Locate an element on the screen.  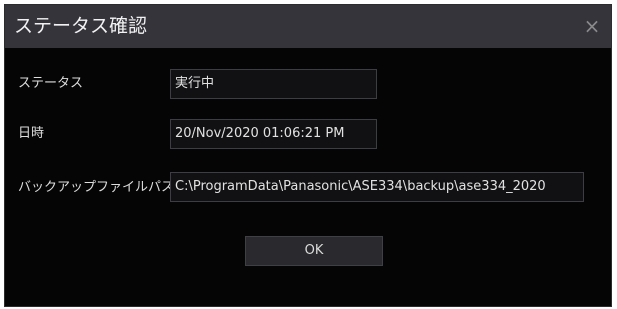
datetime-field: 20/Nov/2020 01:06:21 PM is located at coordinates (273, 134).